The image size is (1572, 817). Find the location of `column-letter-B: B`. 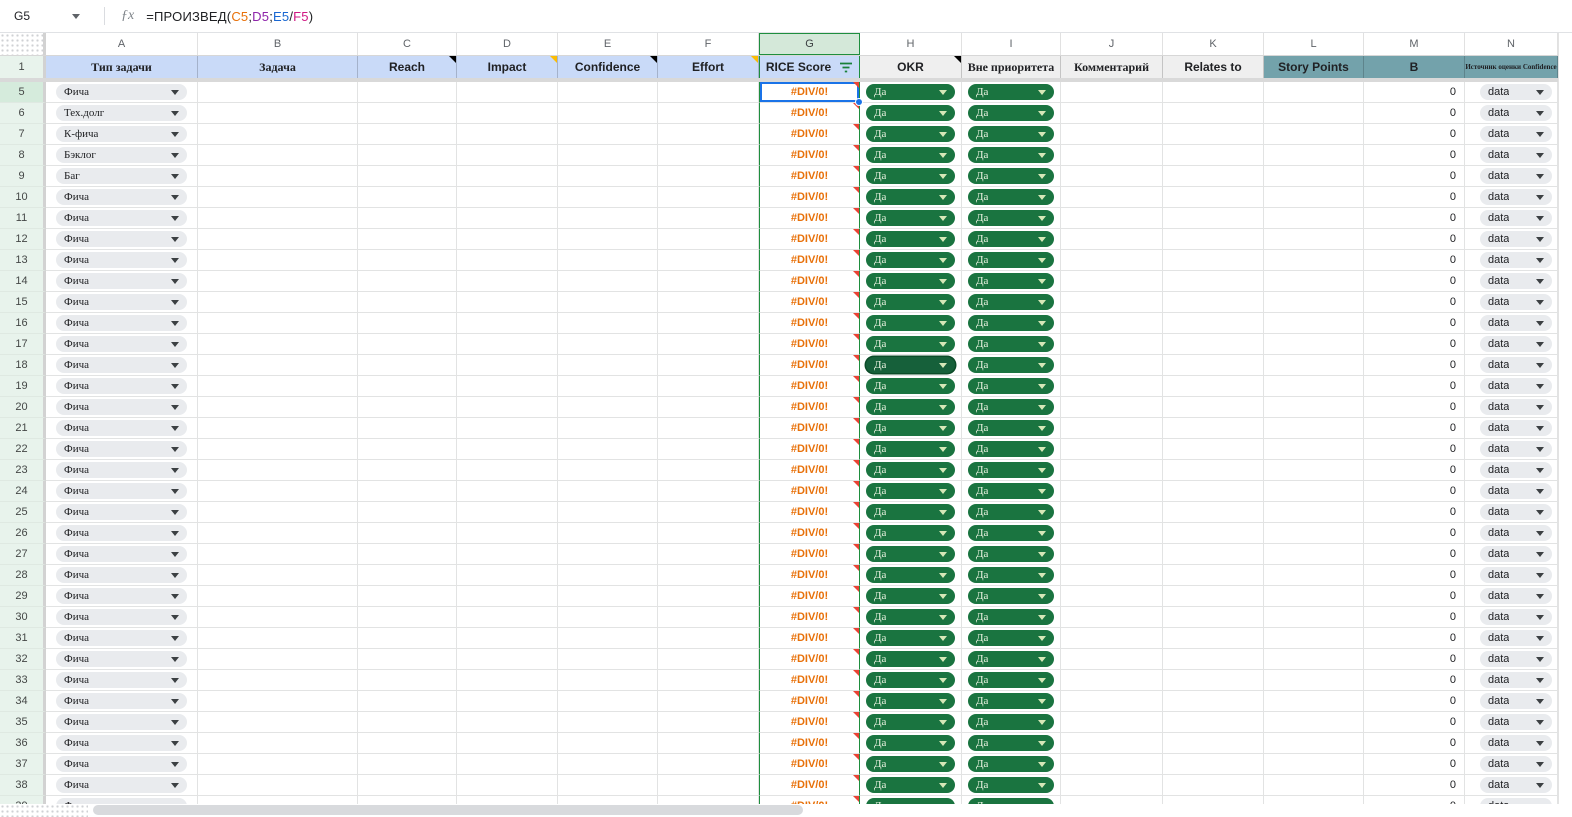

column-letter-B: B is located at coordinates (278, 44).